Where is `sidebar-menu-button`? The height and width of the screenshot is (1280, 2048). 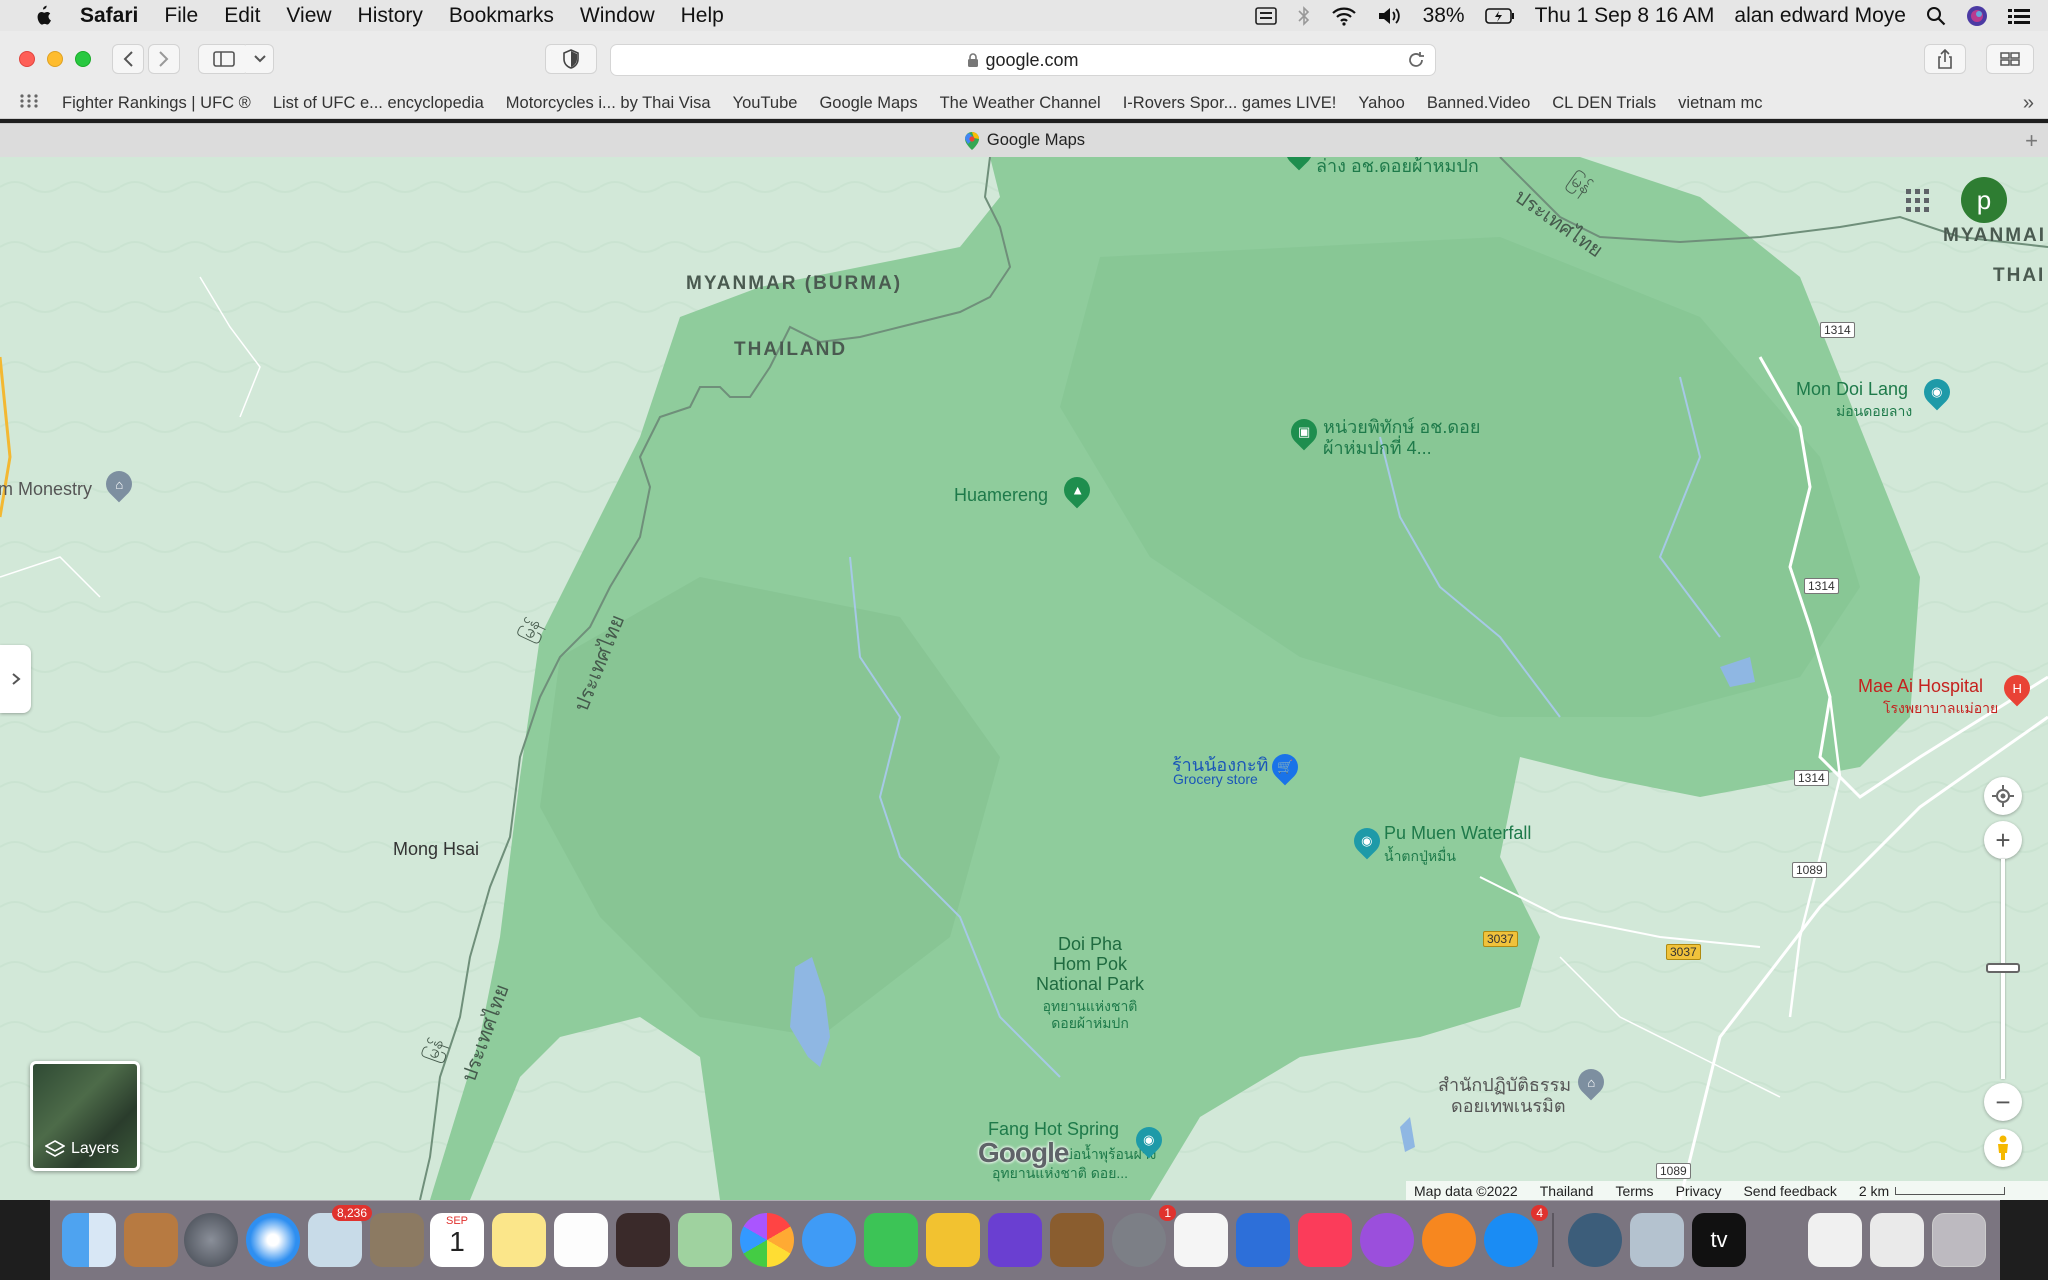
sidebar-menu-button is located at coordinates (260, 59).